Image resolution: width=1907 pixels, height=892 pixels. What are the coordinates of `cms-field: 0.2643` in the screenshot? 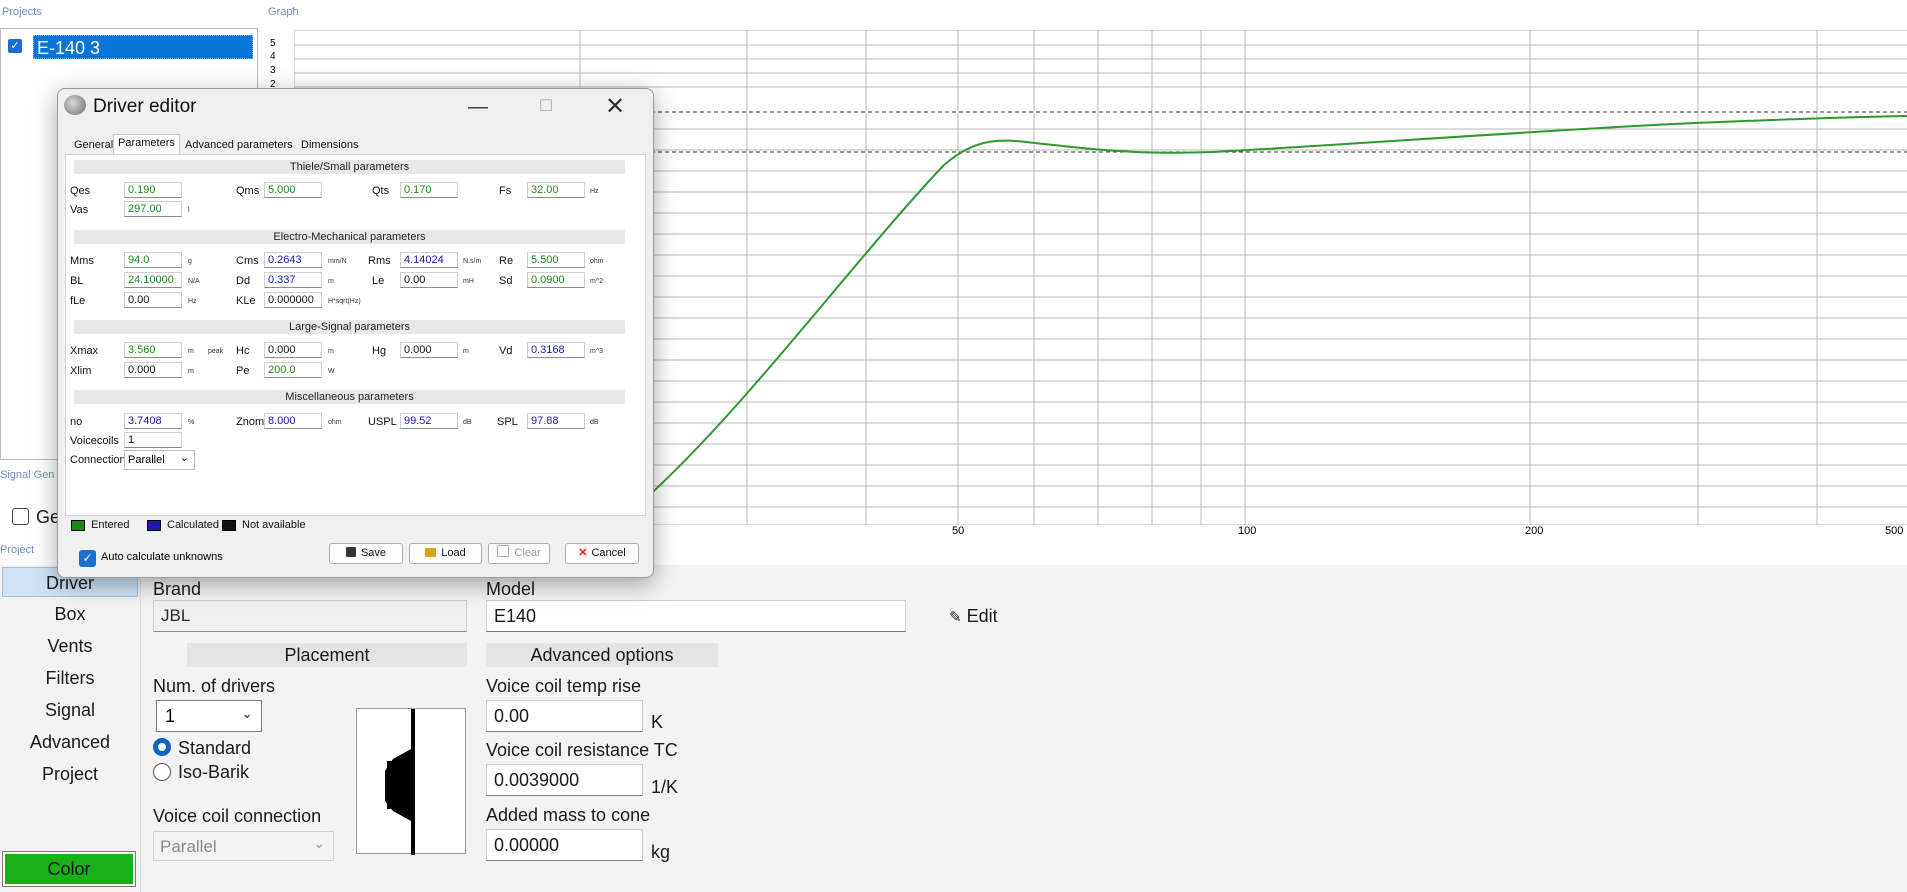 It's located at (293, 260).